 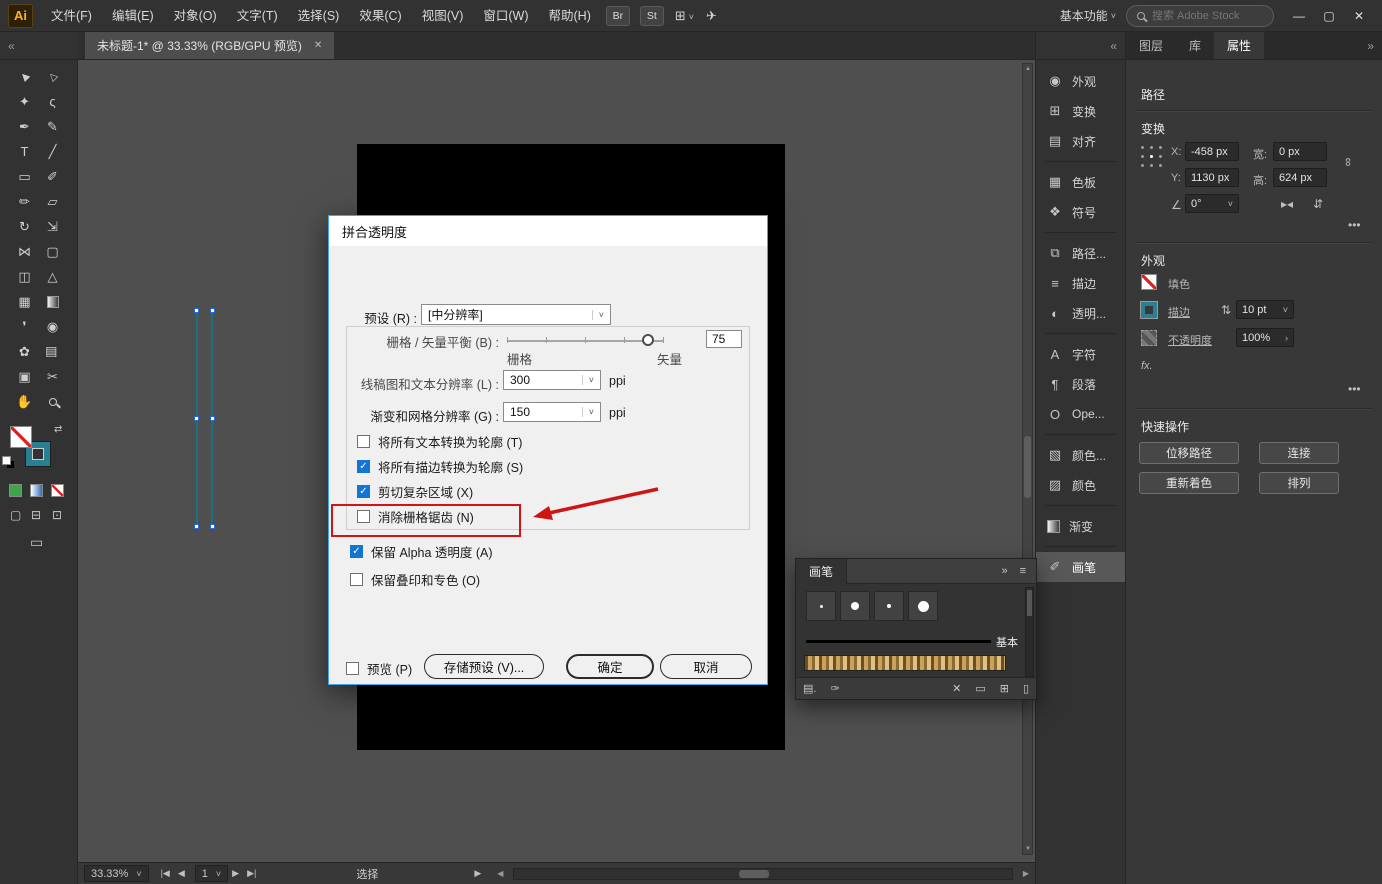 What do you see at coordinates (1239, 45) in the screenshot?
I see `tab-properties: 属性` at bounding box center [1239, 45].